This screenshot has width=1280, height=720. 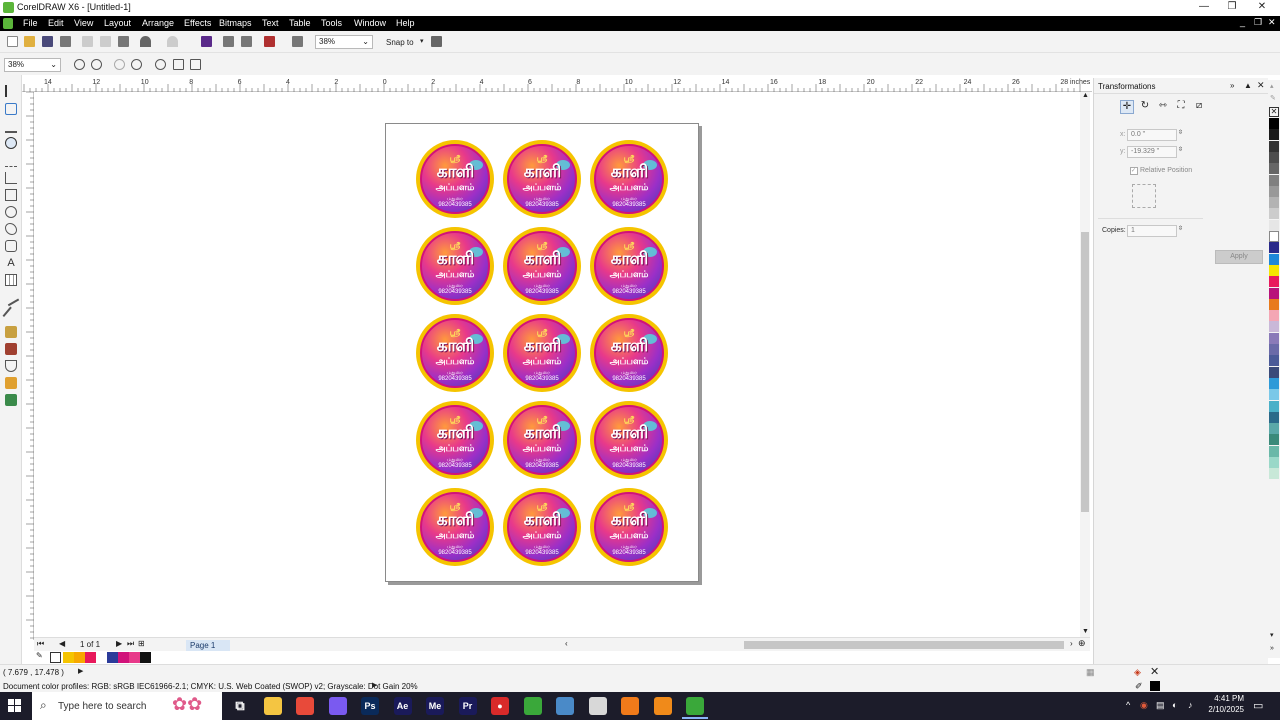 I want to click on position-tab-icon: ✛, so click(x=1127, y=107).